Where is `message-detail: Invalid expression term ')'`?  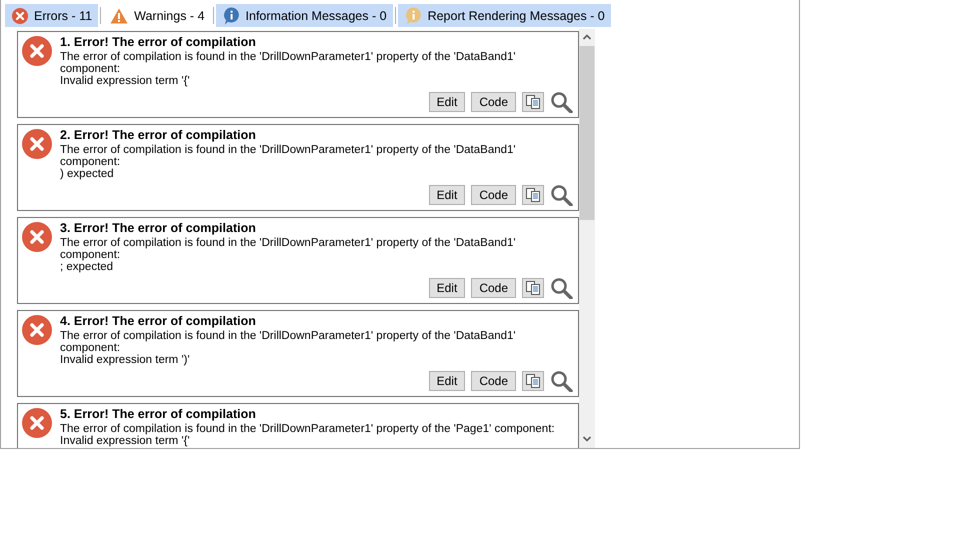 message-detail: Invalid expression term ')' is located at coordinates (125, 360).